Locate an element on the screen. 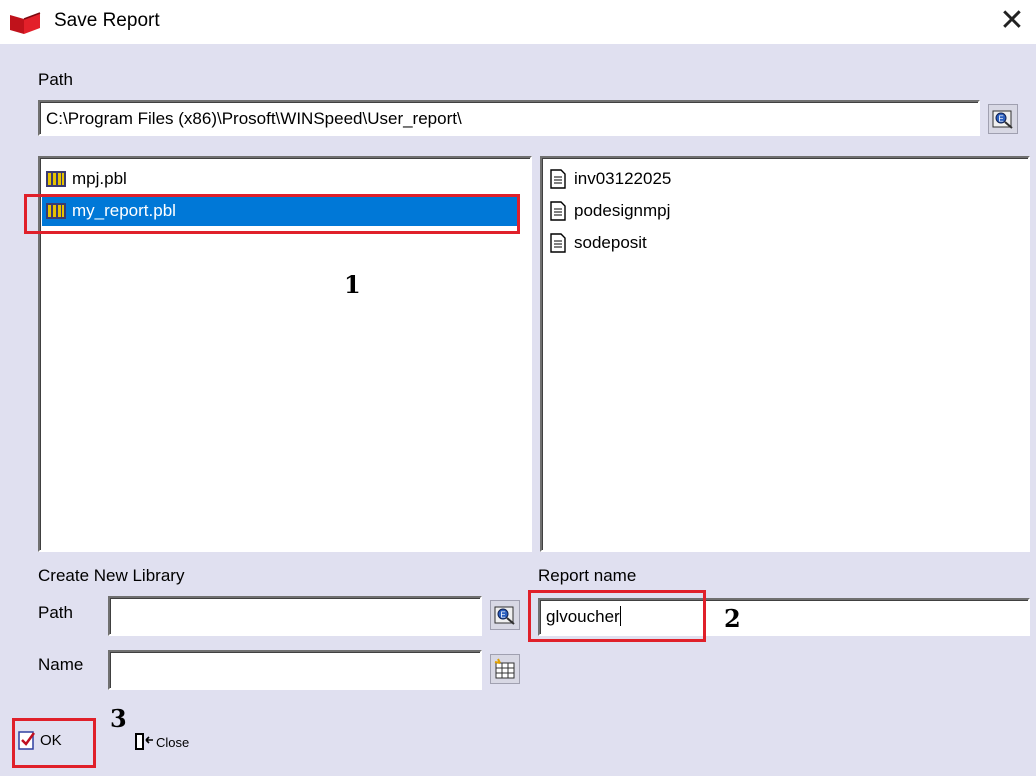 The width and height of the screenshot is (1036, 776). report-name: inv03122025 is located at coordinates (623, 178).